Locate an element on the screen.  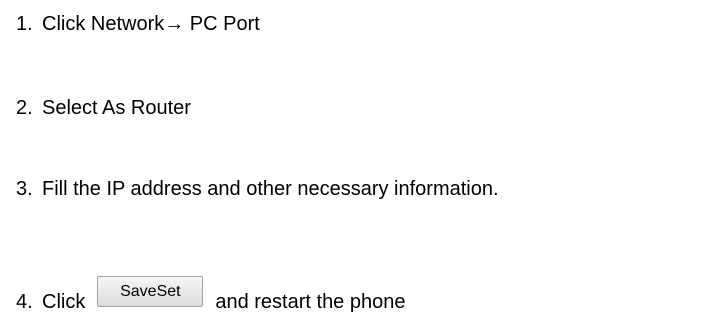
step-1: 1. Click Network→ PC Port is located at coordinates (138, 24).